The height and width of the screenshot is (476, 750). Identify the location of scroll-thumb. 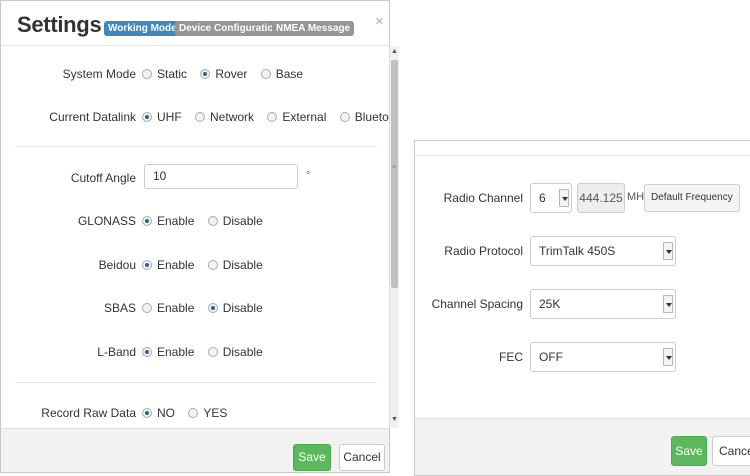
(394, 174).